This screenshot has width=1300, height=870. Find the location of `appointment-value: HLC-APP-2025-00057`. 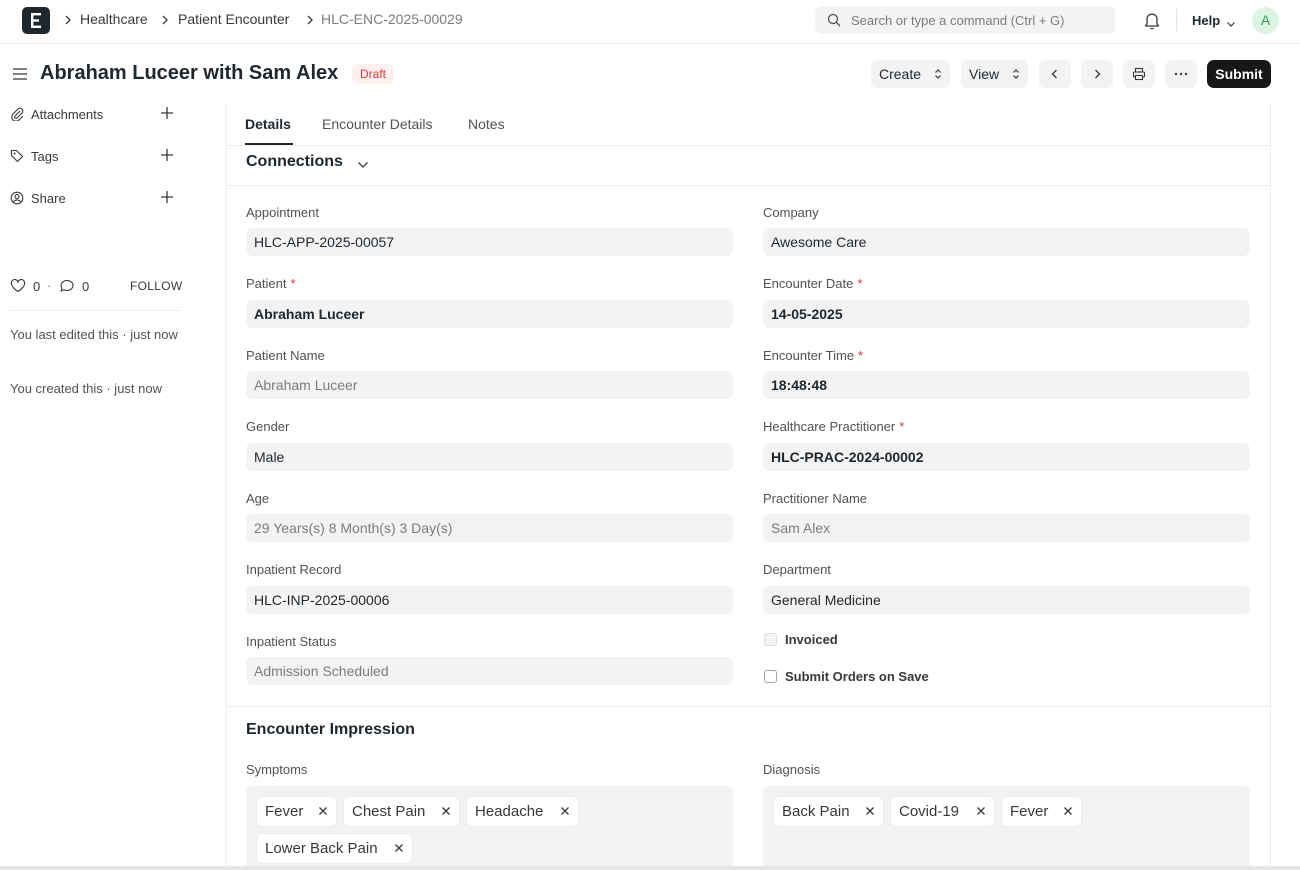

appointment-value: HLC-APP-2025-00057 is located at coordinates (324, 242).